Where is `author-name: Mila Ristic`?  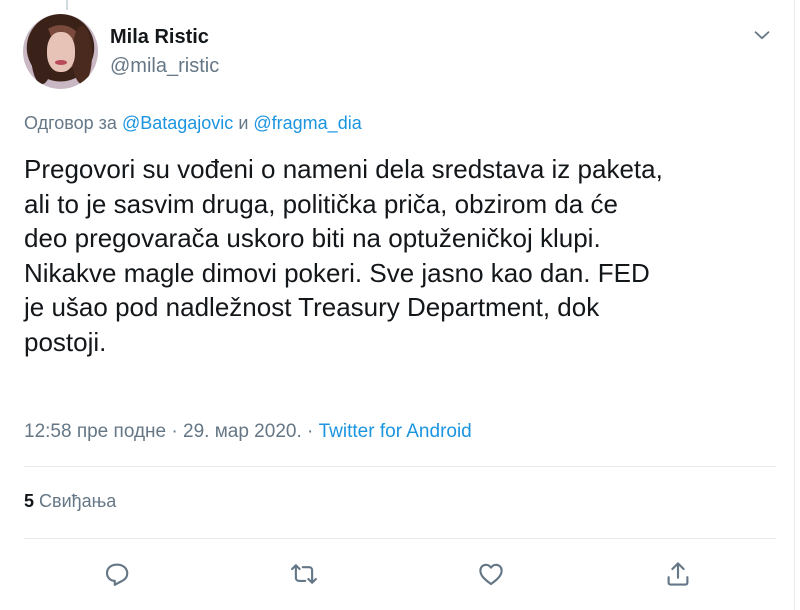 author-name: Mila Ristic is located at coordinates (159, 37).